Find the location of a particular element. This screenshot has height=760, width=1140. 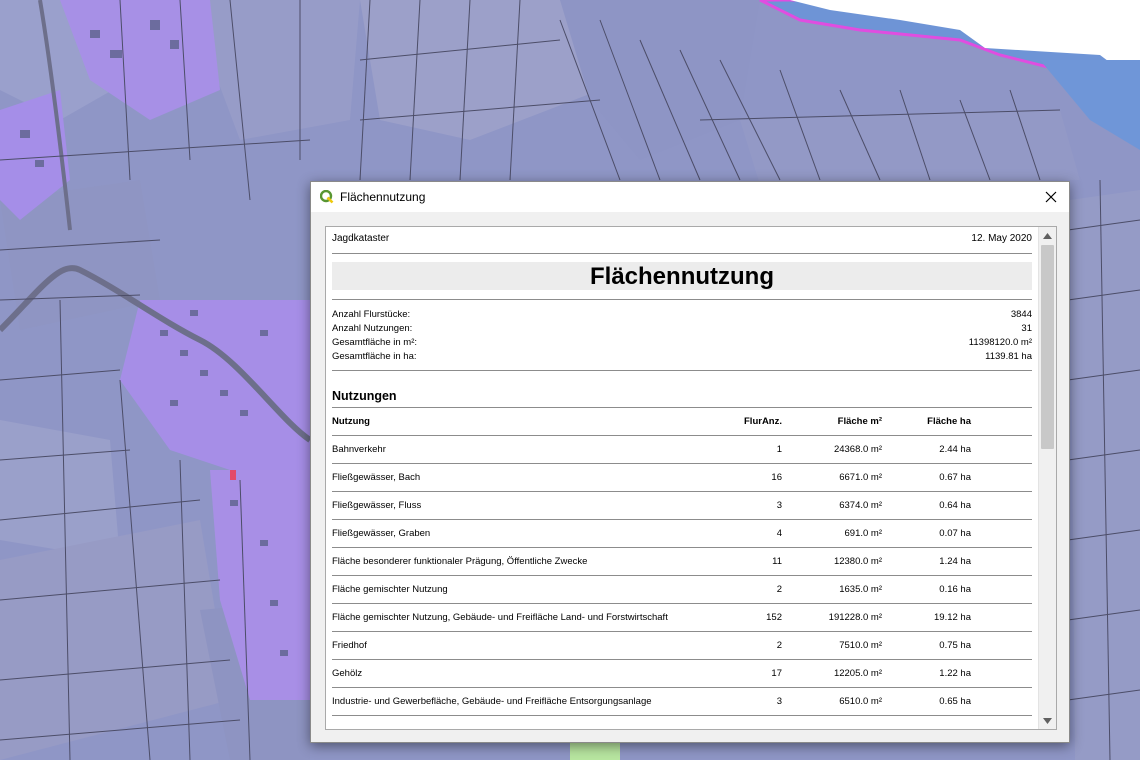

col-header-count: FlurAnz. is located at coordinates (763, 421).